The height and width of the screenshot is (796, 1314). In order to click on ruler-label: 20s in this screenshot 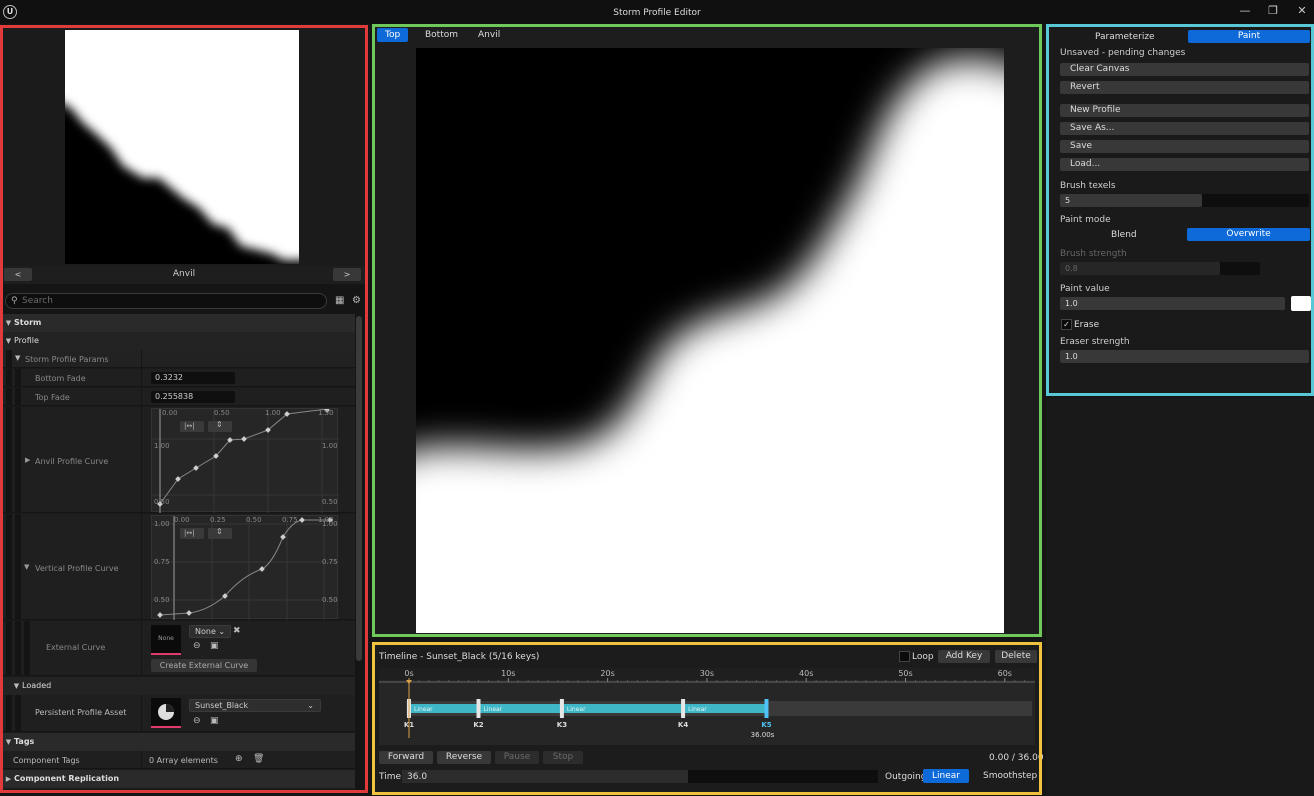, I will do `click(607, 673)`.